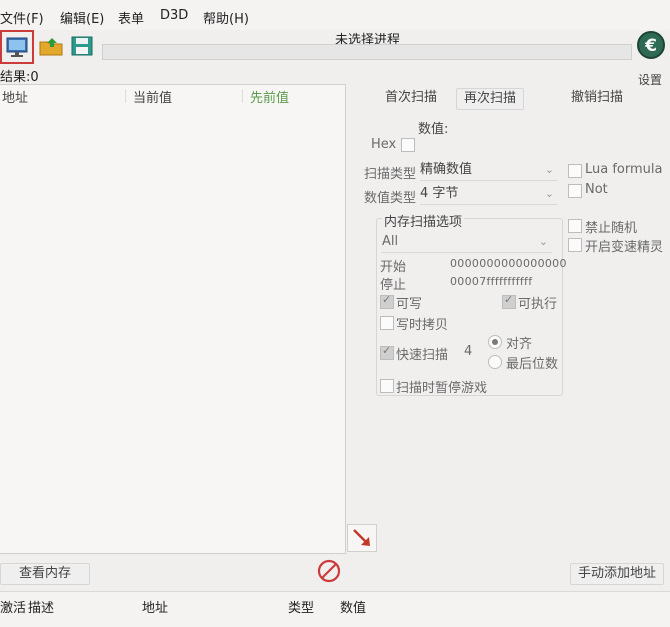  What do you see at coordinates (393, 267) in the screenshot?
I see `start-label: 开始` at bounding box center [393, 267].